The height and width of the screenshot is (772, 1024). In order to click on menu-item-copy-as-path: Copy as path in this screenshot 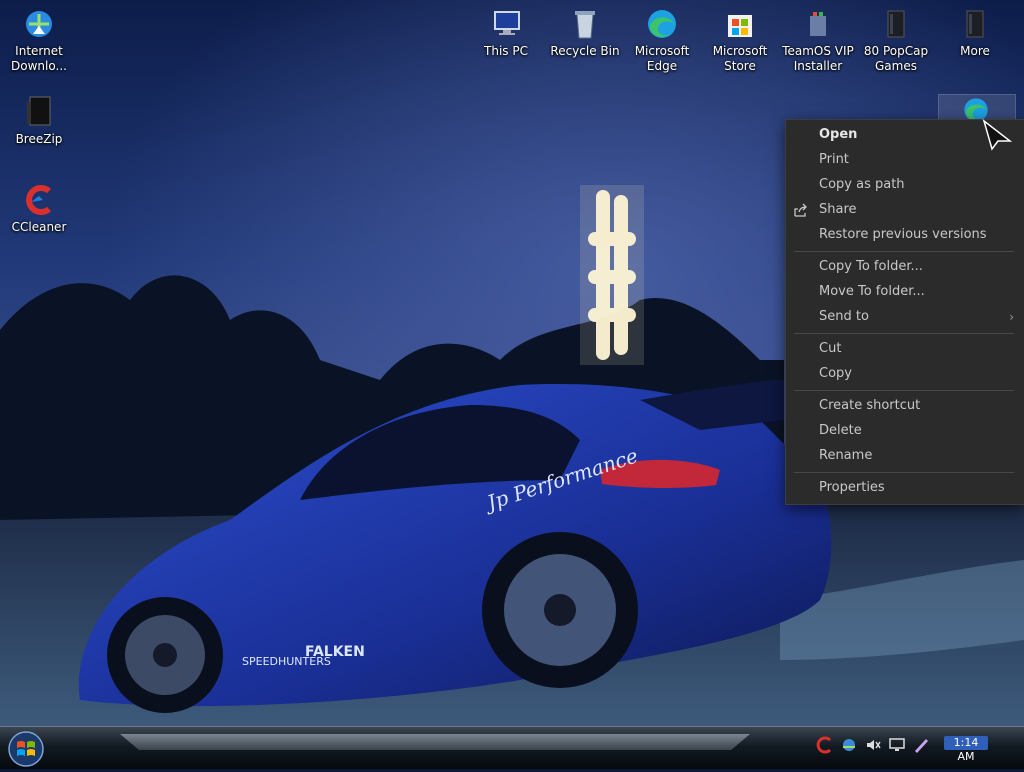, I will do `click(905, 185)`.